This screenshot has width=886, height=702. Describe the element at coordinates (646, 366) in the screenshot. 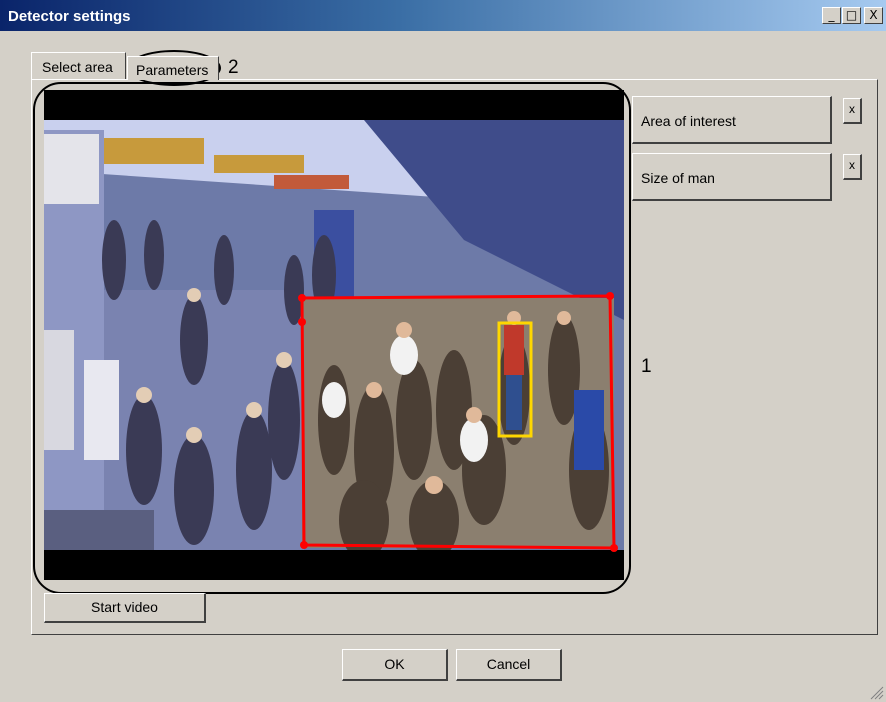

I see `callout-1: 1` at that location.